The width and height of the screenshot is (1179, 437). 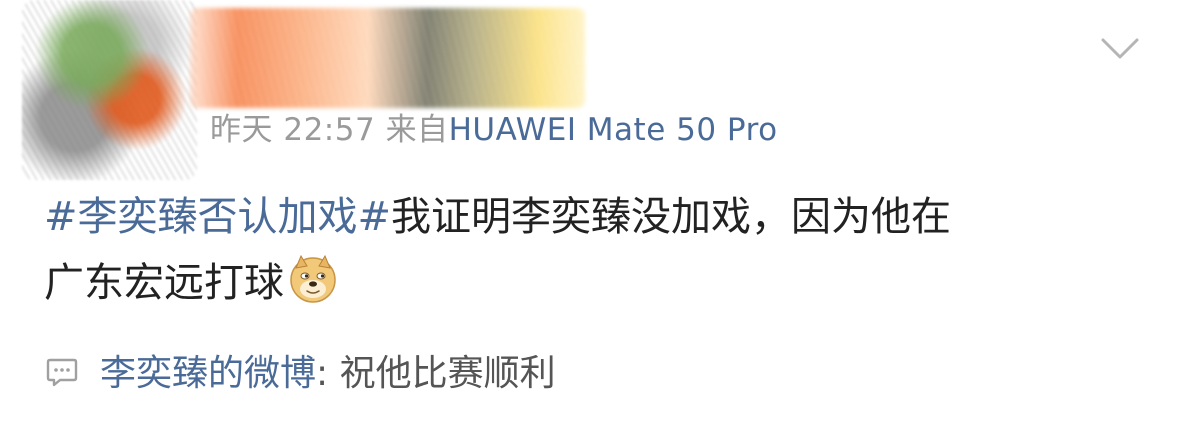 What do you see at coordinates (217, 217) in the screenshot?
I see `topic-link: #李奕臻否认加戏#` at bounding box center [217, 217].